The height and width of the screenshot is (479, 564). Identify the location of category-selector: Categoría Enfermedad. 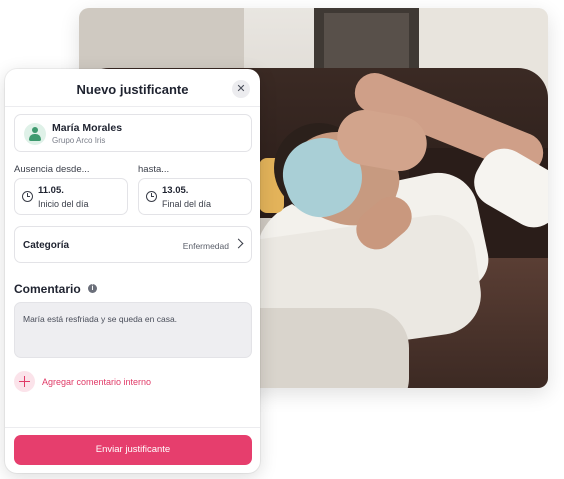
(133, 244).